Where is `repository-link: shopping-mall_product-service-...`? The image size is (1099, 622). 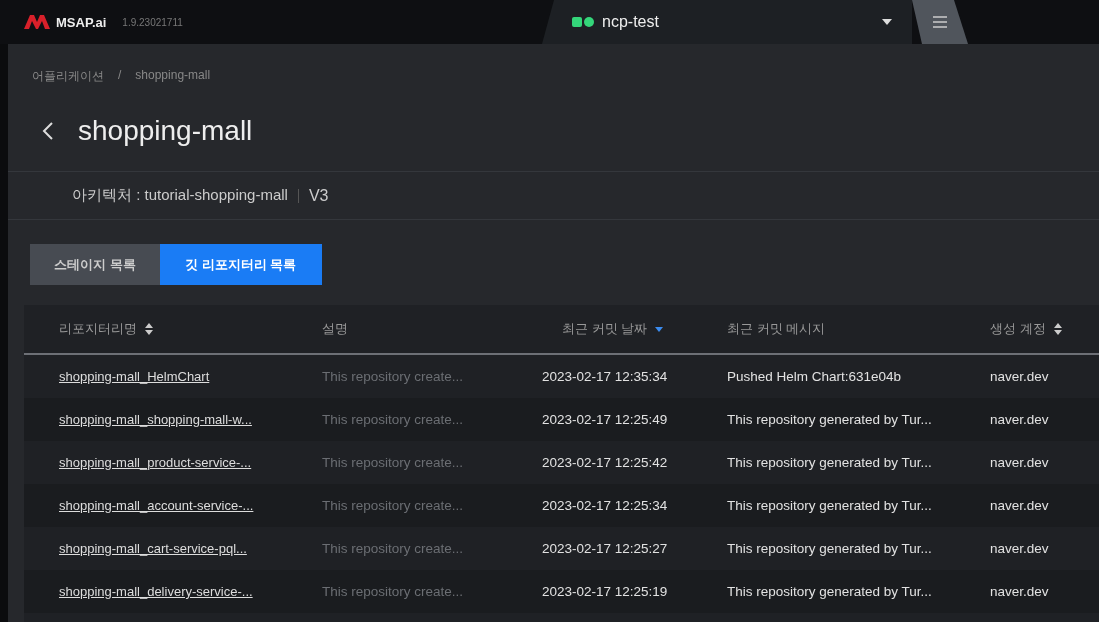
repository-link: shopping-mall_product-service-... is located at coordinates (155, 462).